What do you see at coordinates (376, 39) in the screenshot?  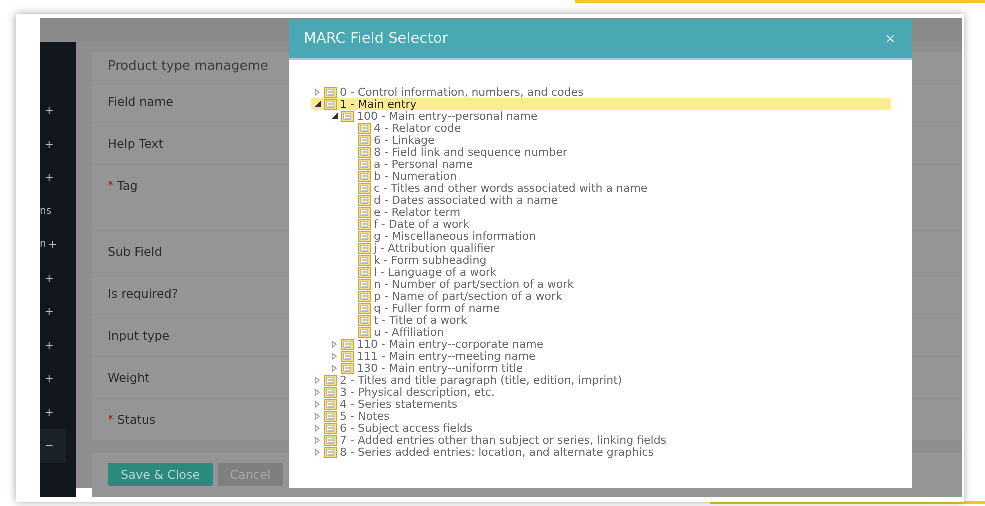 I see `dialog-title: MARC Field Selector` at bounding box center [376, 39].